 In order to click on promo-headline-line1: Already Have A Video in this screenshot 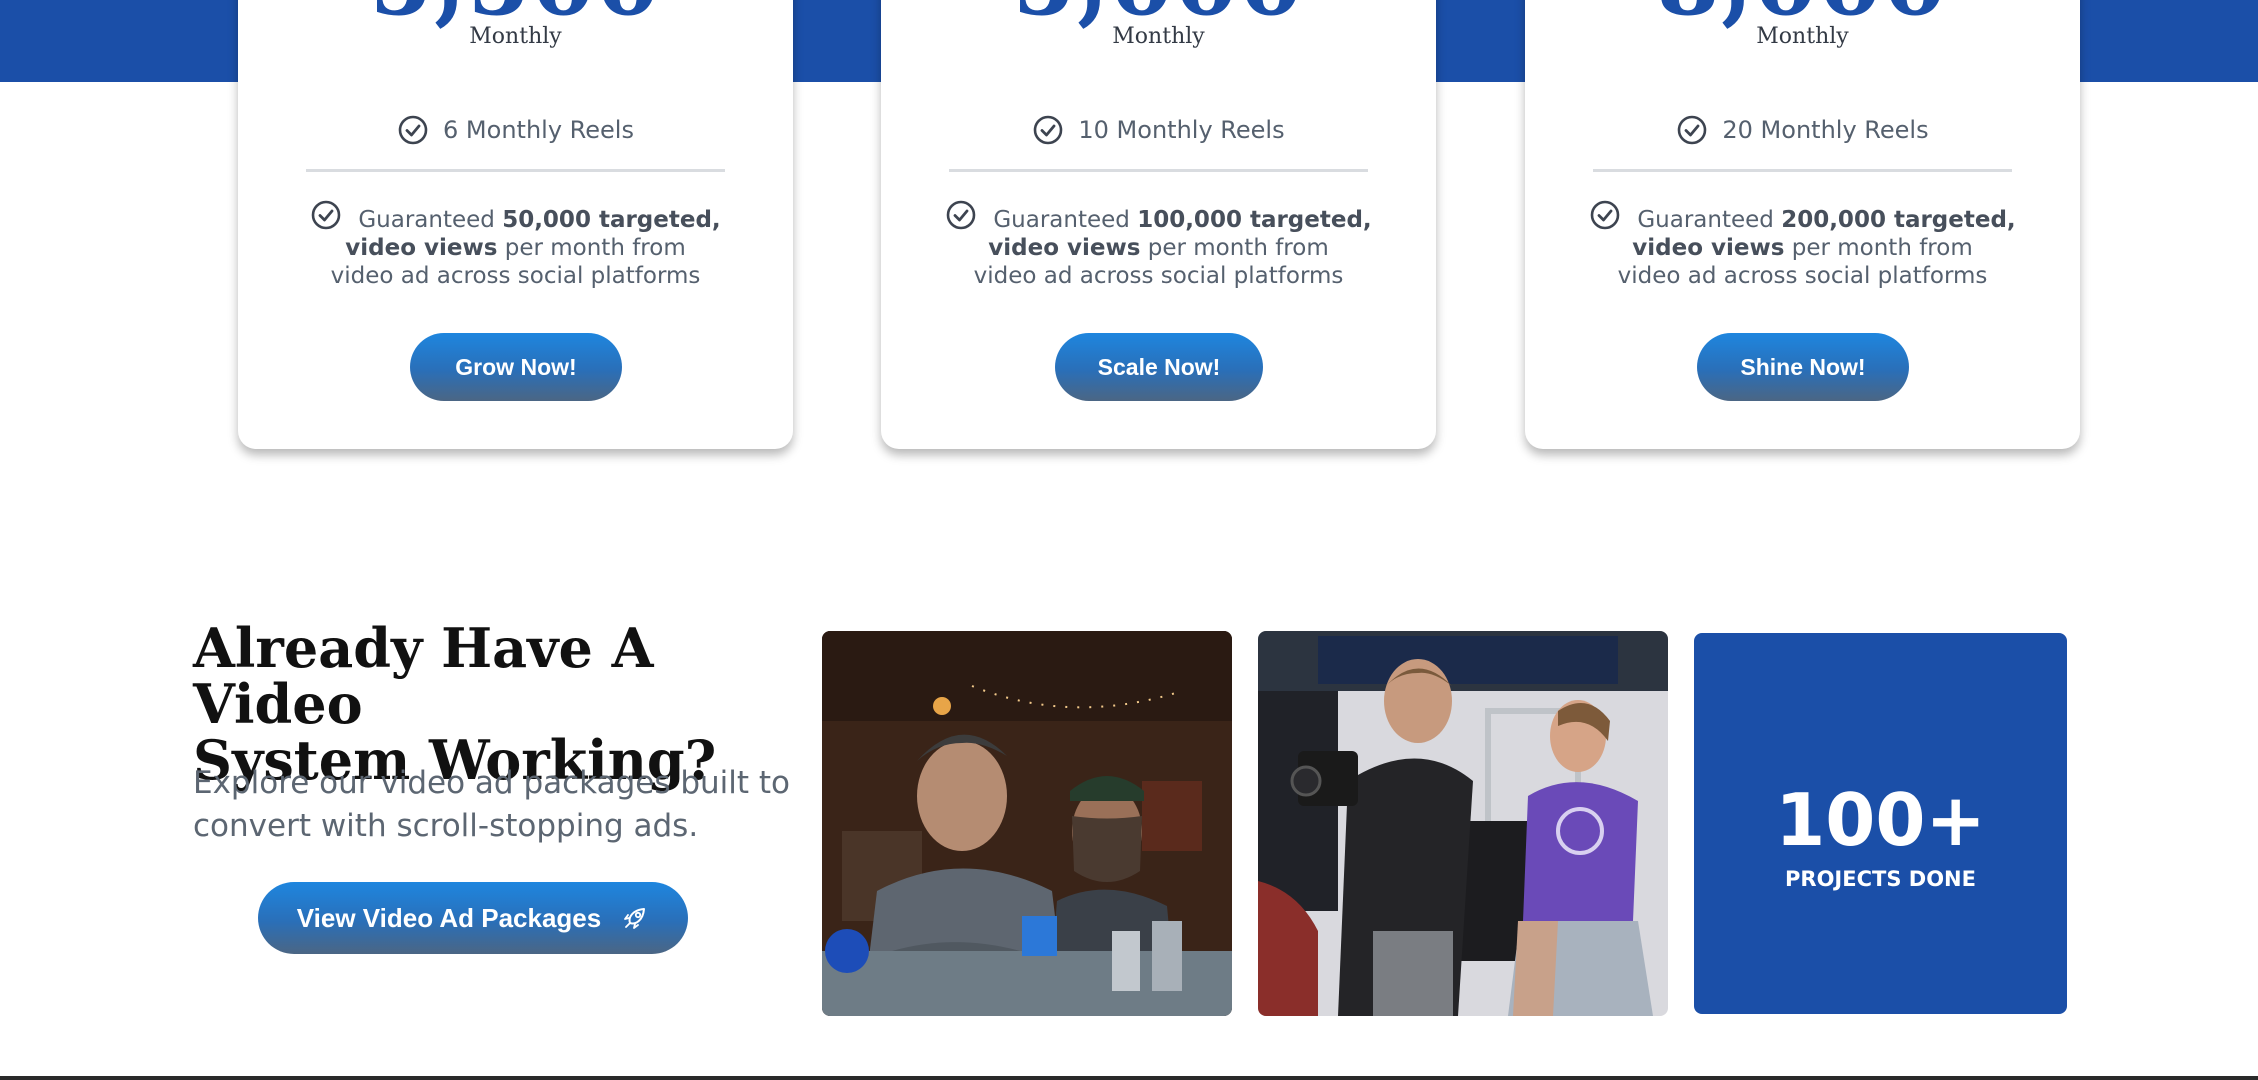, I will do `click(423, 676)`.